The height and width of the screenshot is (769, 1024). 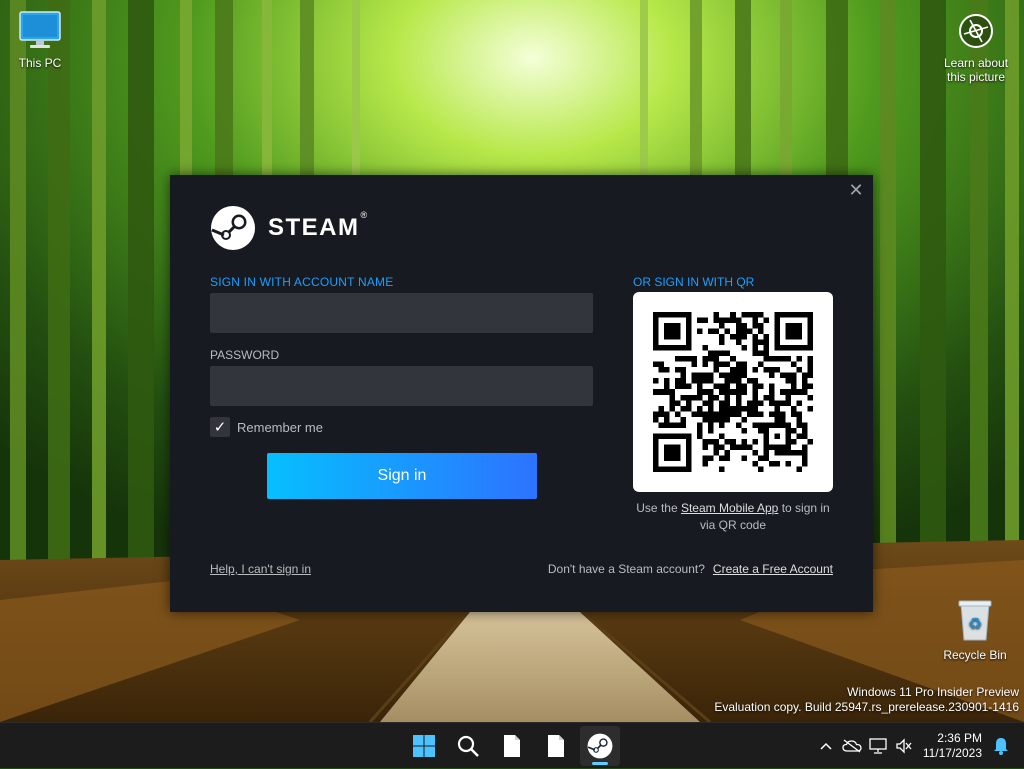 I want to click on remember-me-label: Remember me, so click(x=280, y=427).